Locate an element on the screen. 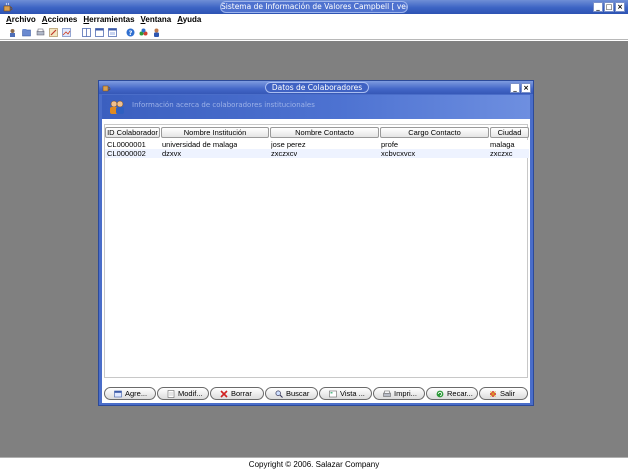 Image resolution: width=628 pixels, height=471 pixels. menu-archivo: Archivo is located at coordinates (21, 20).